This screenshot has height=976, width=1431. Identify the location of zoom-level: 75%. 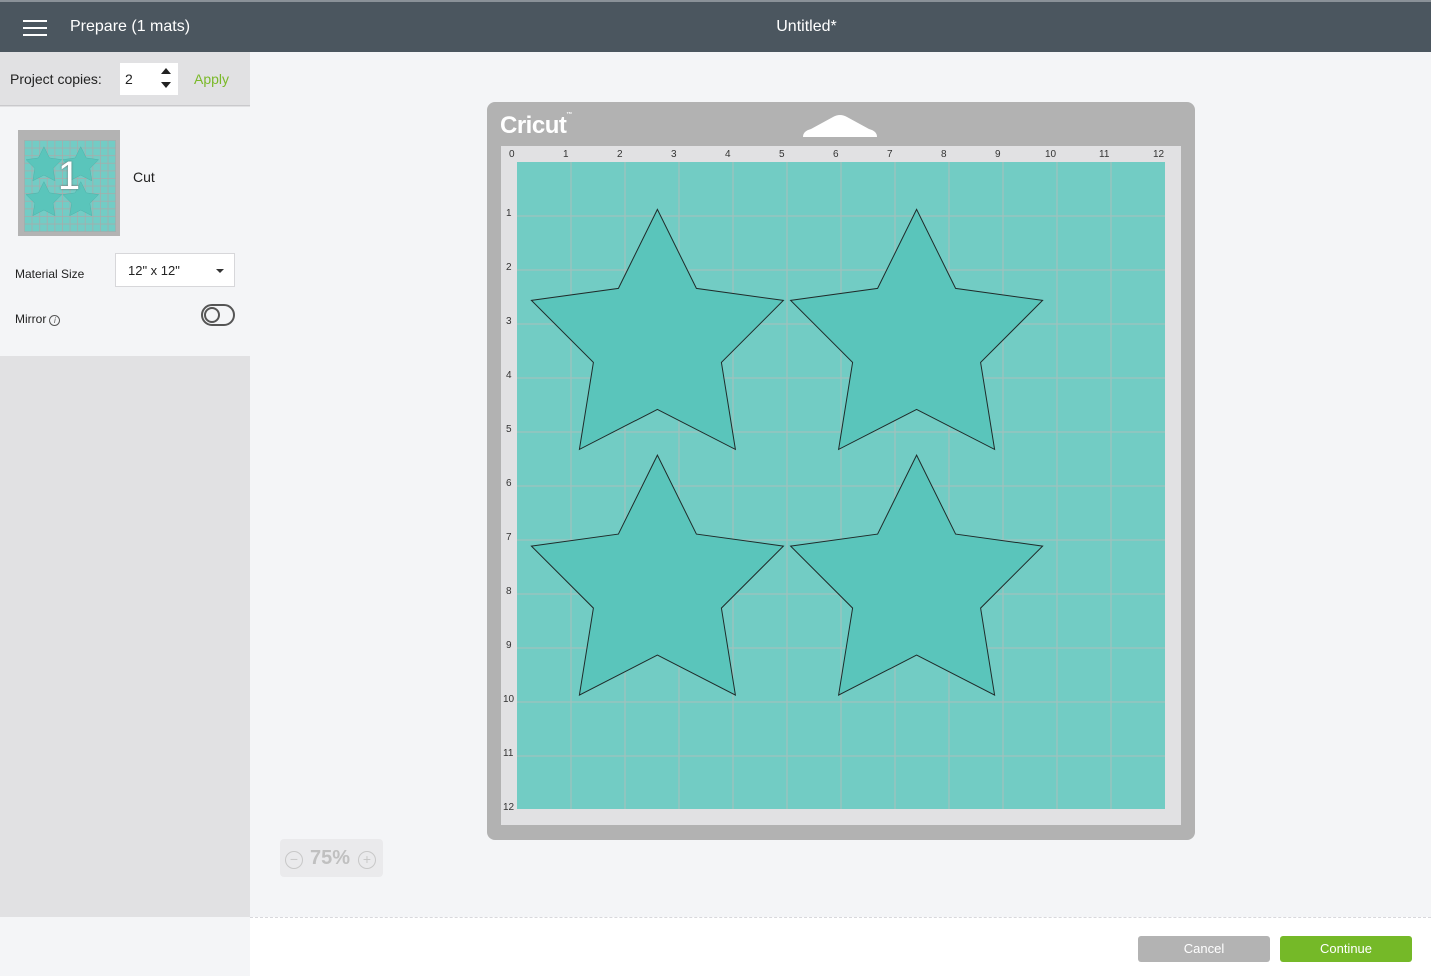
(330, 858).